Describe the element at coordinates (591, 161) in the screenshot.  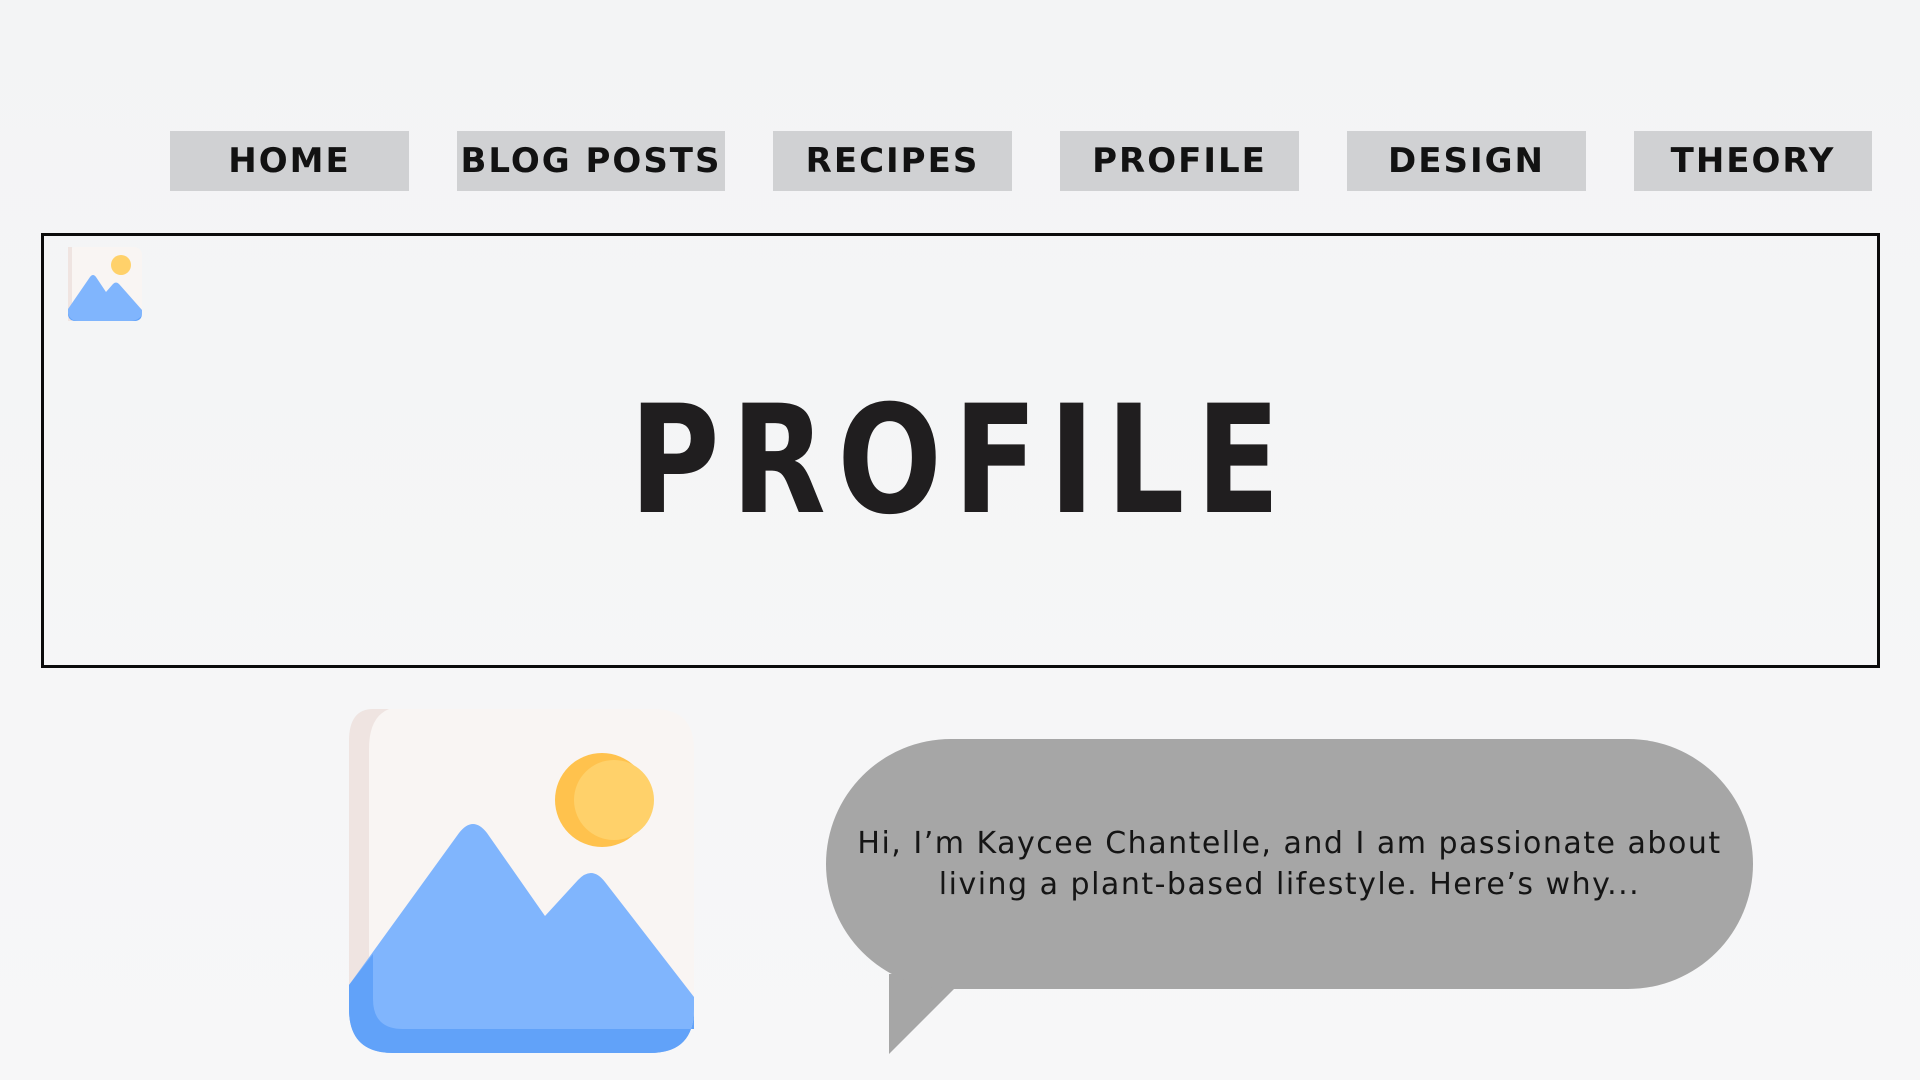
I see `nav-blog-posts-button: BLOG POSTS` at that location.